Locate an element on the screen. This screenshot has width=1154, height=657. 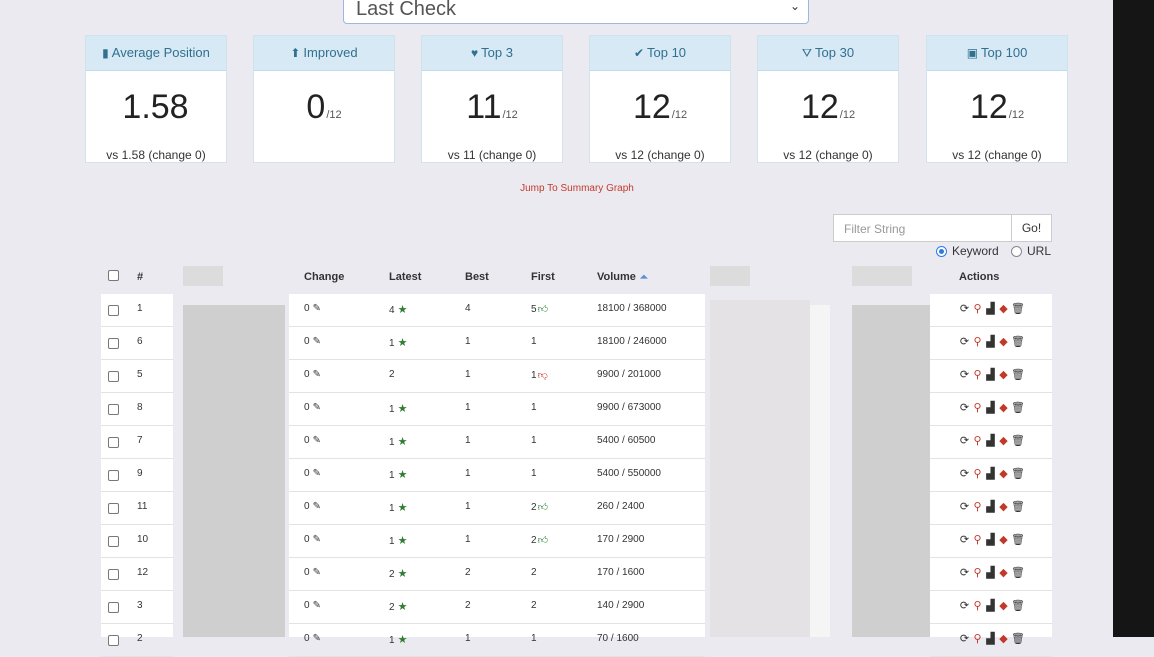
header-first: First is located at coordinates (543, 277).